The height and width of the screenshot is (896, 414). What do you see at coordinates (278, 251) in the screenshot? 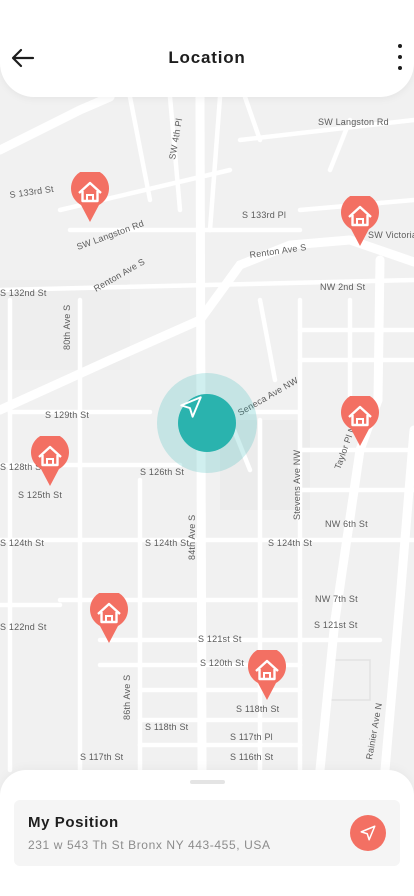
I see `svg-text: Renton Ave S` at bounding box center [278, 251].